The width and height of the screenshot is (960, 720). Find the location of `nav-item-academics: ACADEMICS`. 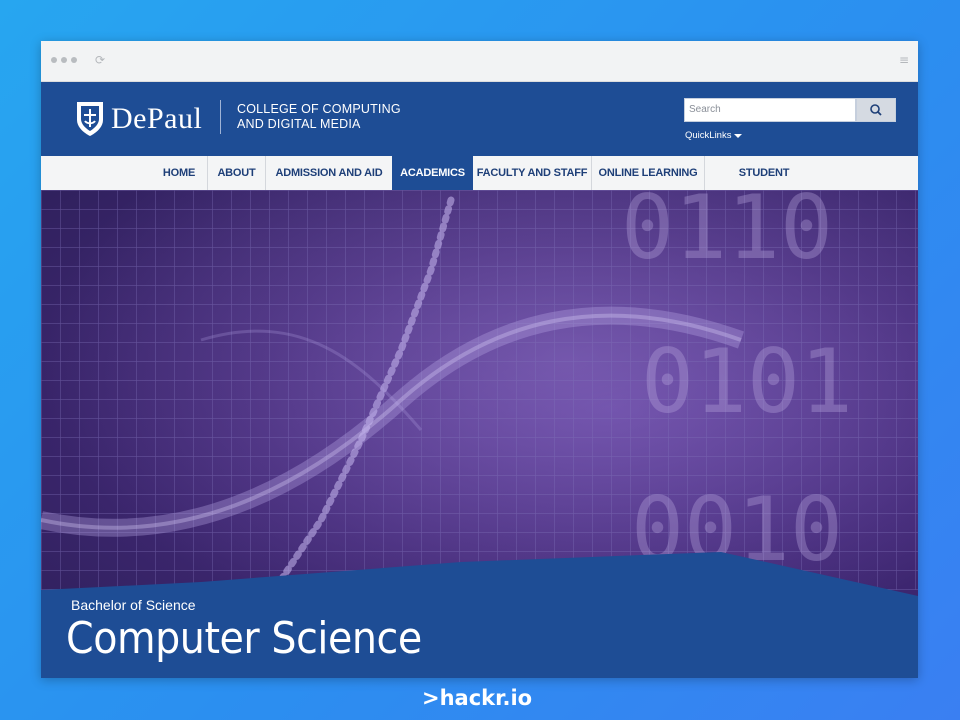

nav-item-academics: ACADEMICS is located at coordinates (432, 173).